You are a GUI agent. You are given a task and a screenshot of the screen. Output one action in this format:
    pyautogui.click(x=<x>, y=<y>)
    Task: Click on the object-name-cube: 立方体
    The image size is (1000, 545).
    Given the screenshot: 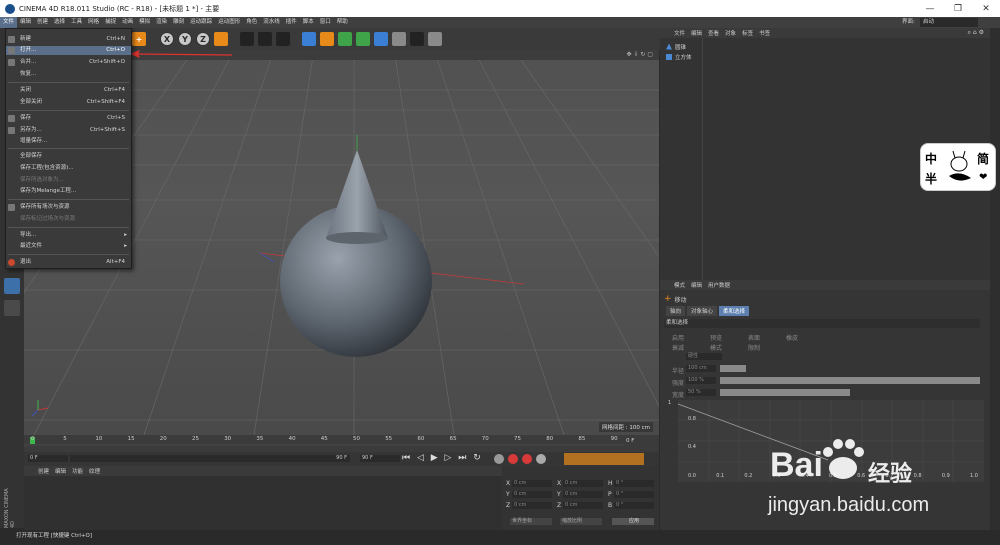 What is the action you would take?
    pyautogui.click(x=683, y=57)
    